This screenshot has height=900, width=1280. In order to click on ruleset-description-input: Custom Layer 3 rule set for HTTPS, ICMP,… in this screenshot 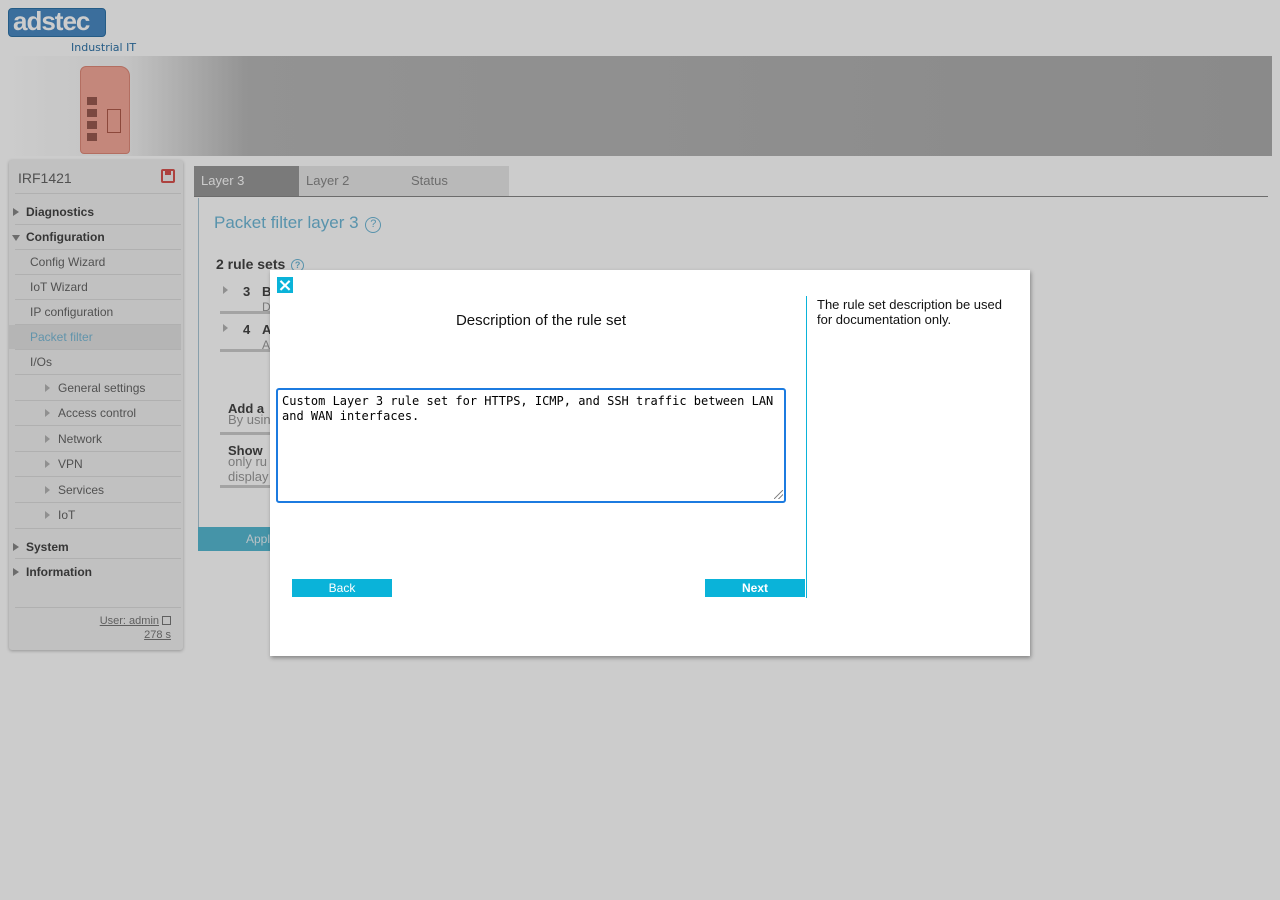, I will do `click(531, 445)`.